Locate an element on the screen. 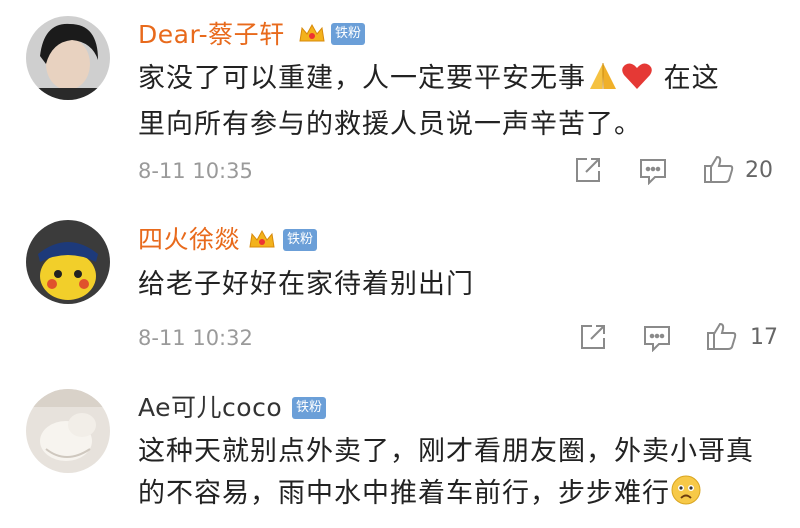 The height and width of the screenshot is (528, 800). timestamp: 8-11 10:32 is located at coordinates (195, 338).